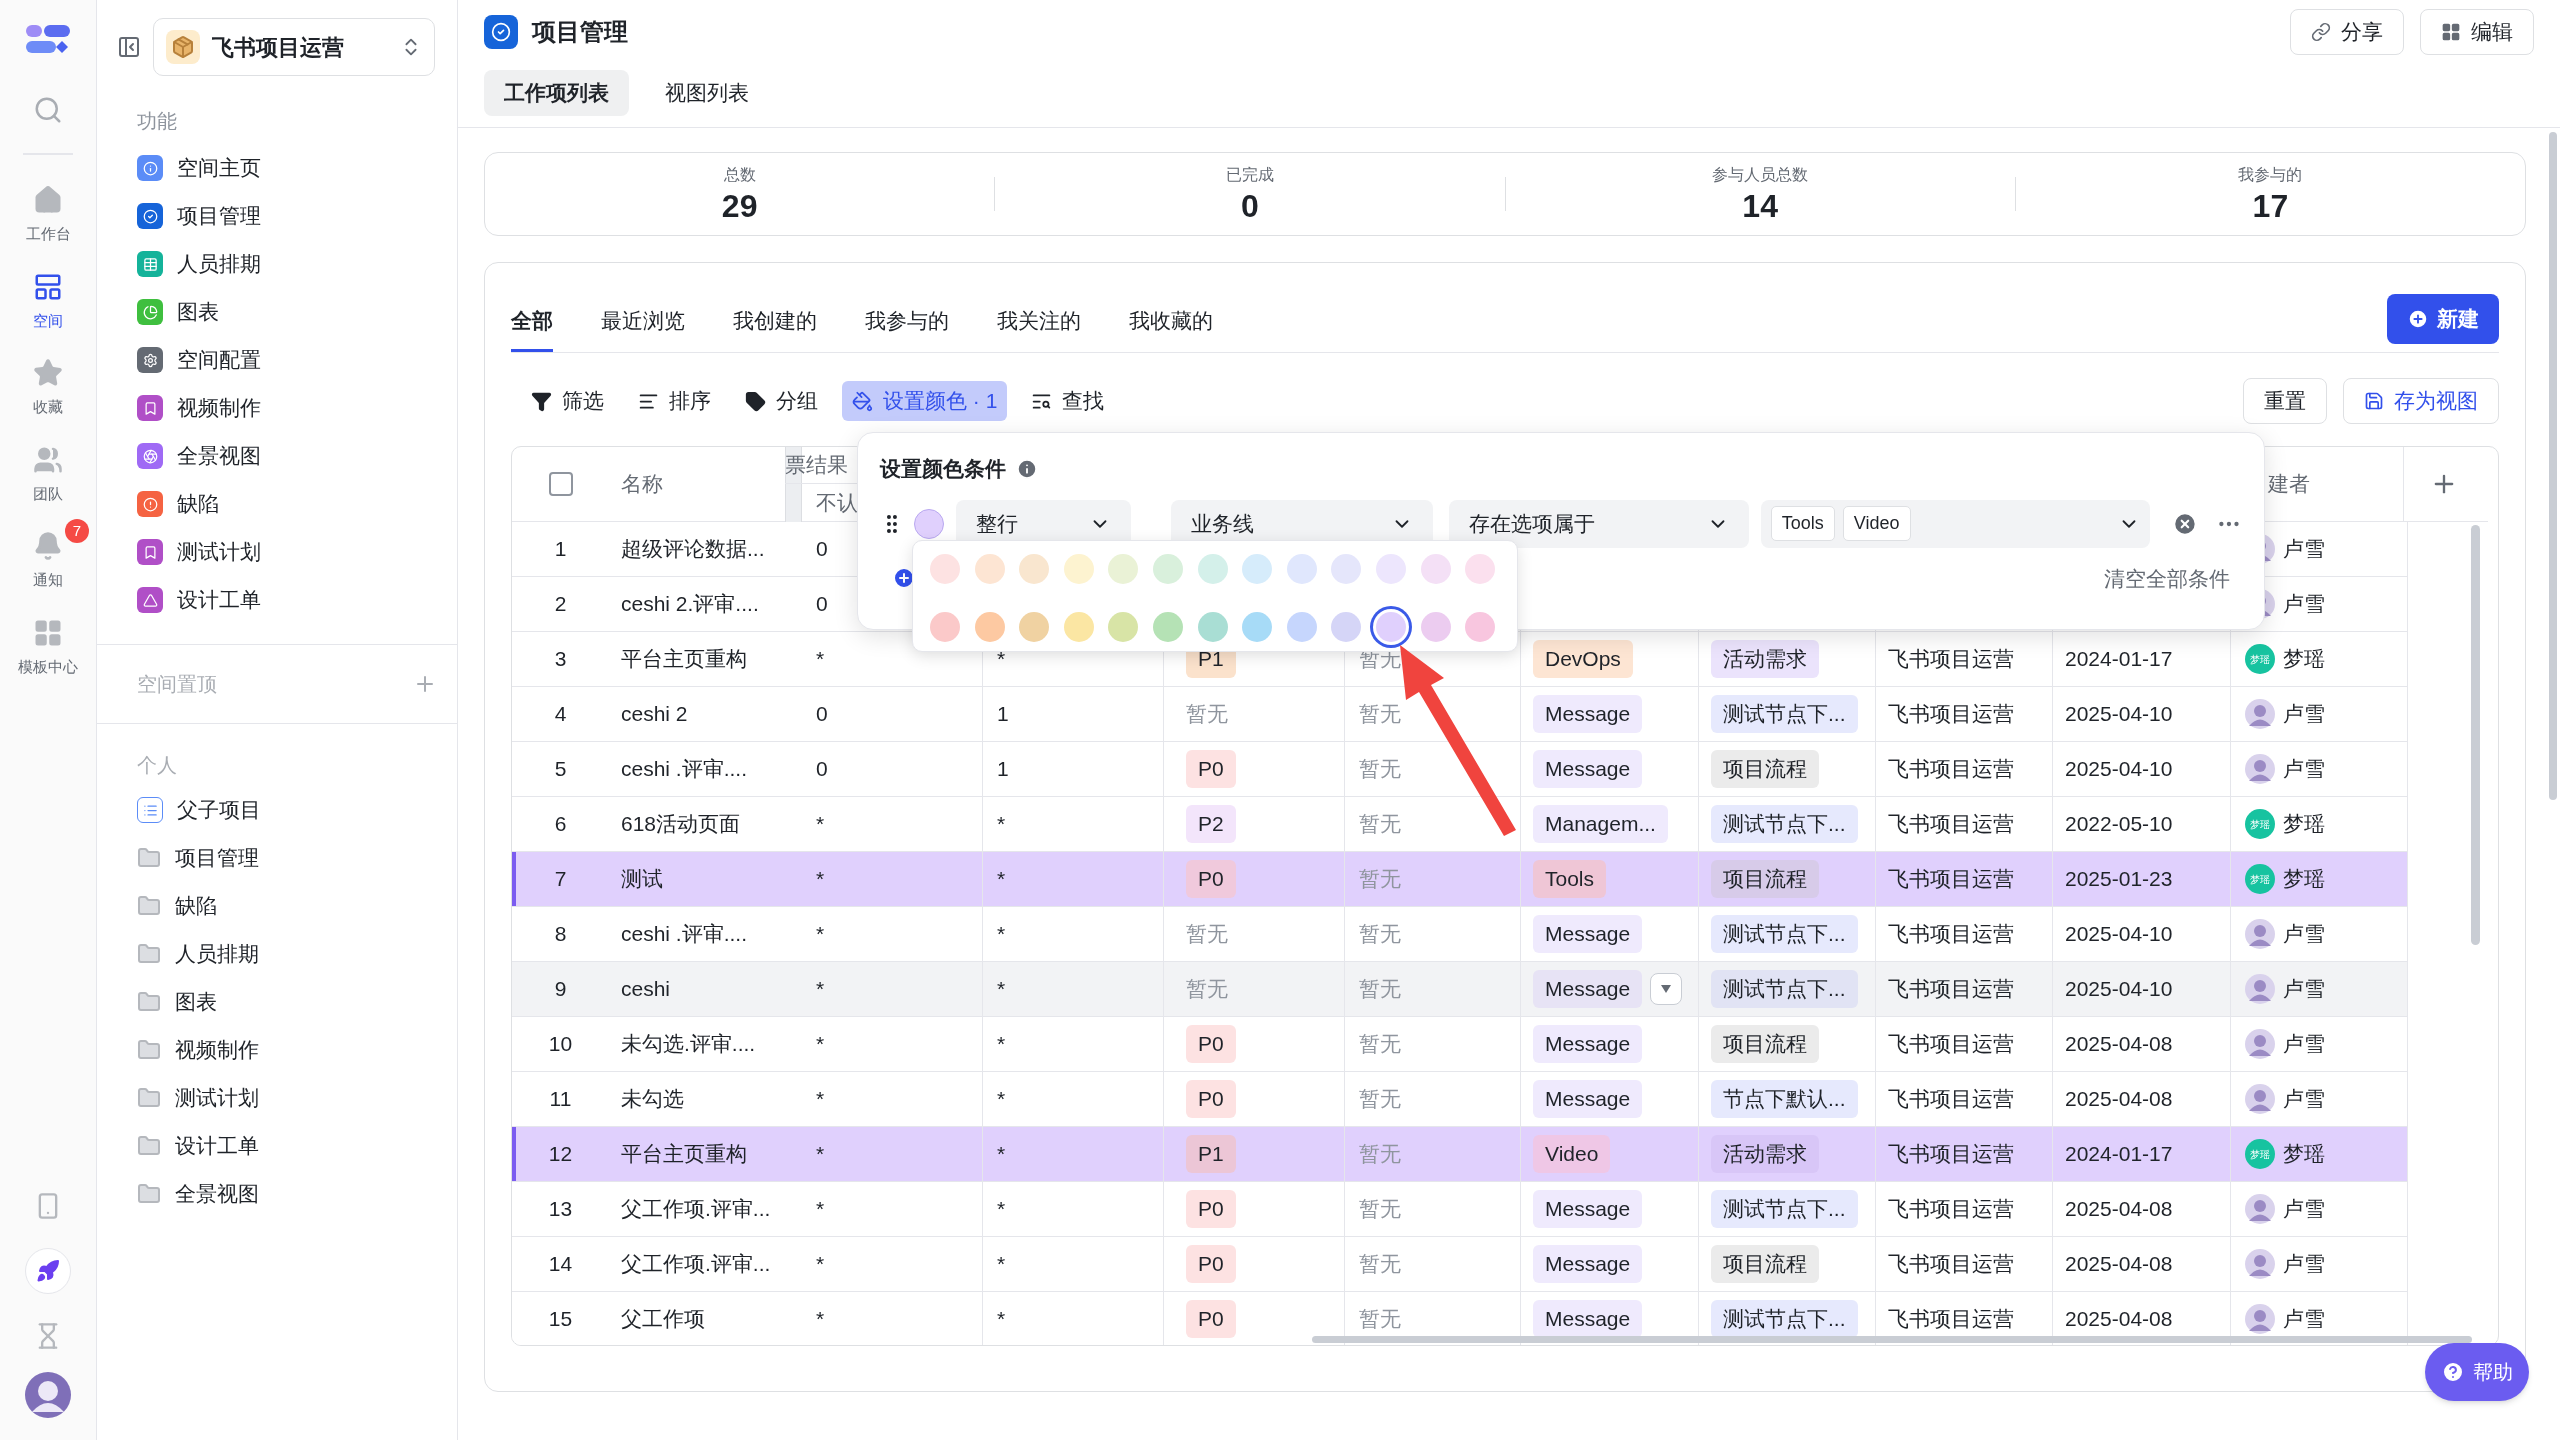 This screenshot has height=1440, width=2560. What do you see at coordinates (781, 401) in the screenshot?
I see `toolbar-button: 分组` at bounding box center [781, 401].